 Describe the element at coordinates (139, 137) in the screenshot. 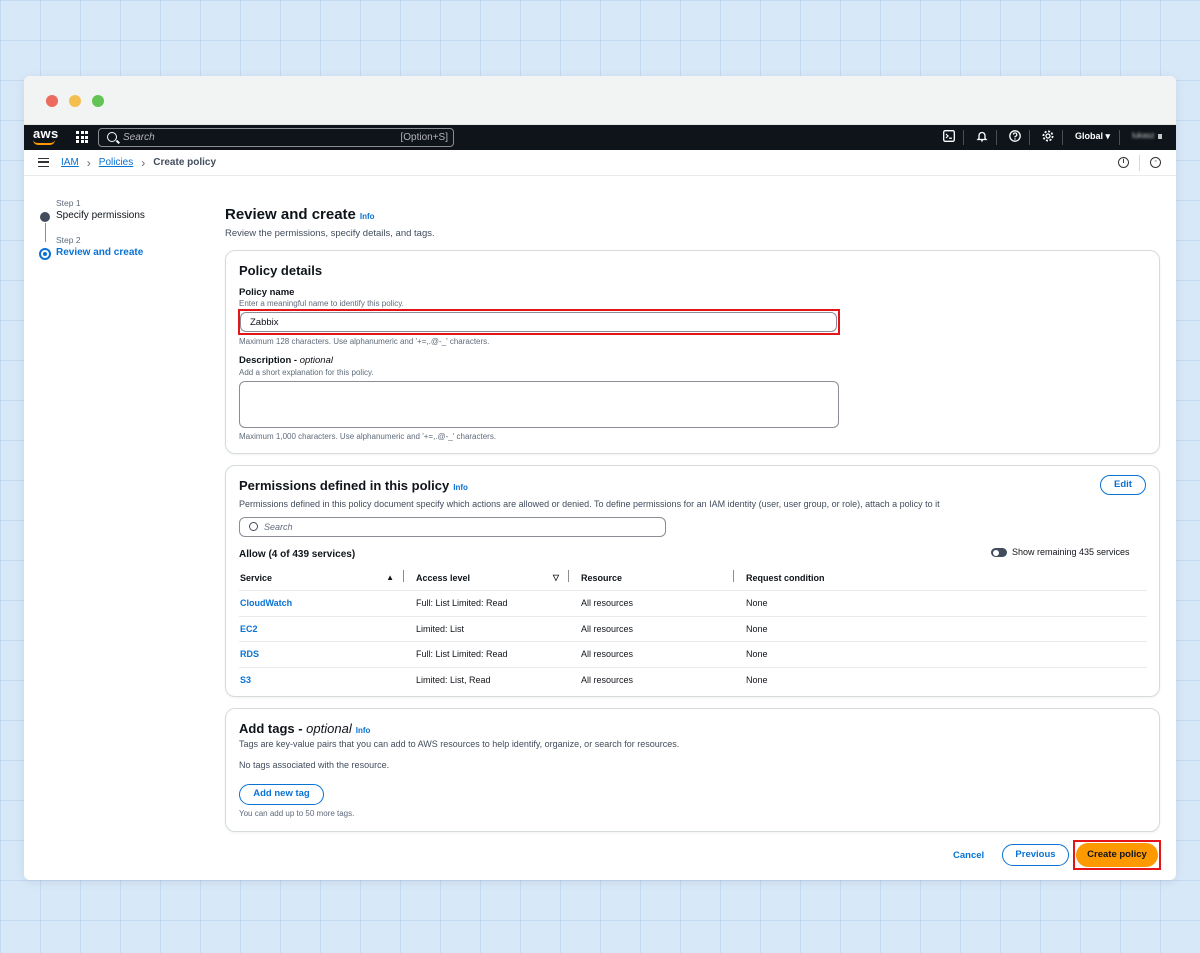

I see `search-placeholder: Search` at that location.